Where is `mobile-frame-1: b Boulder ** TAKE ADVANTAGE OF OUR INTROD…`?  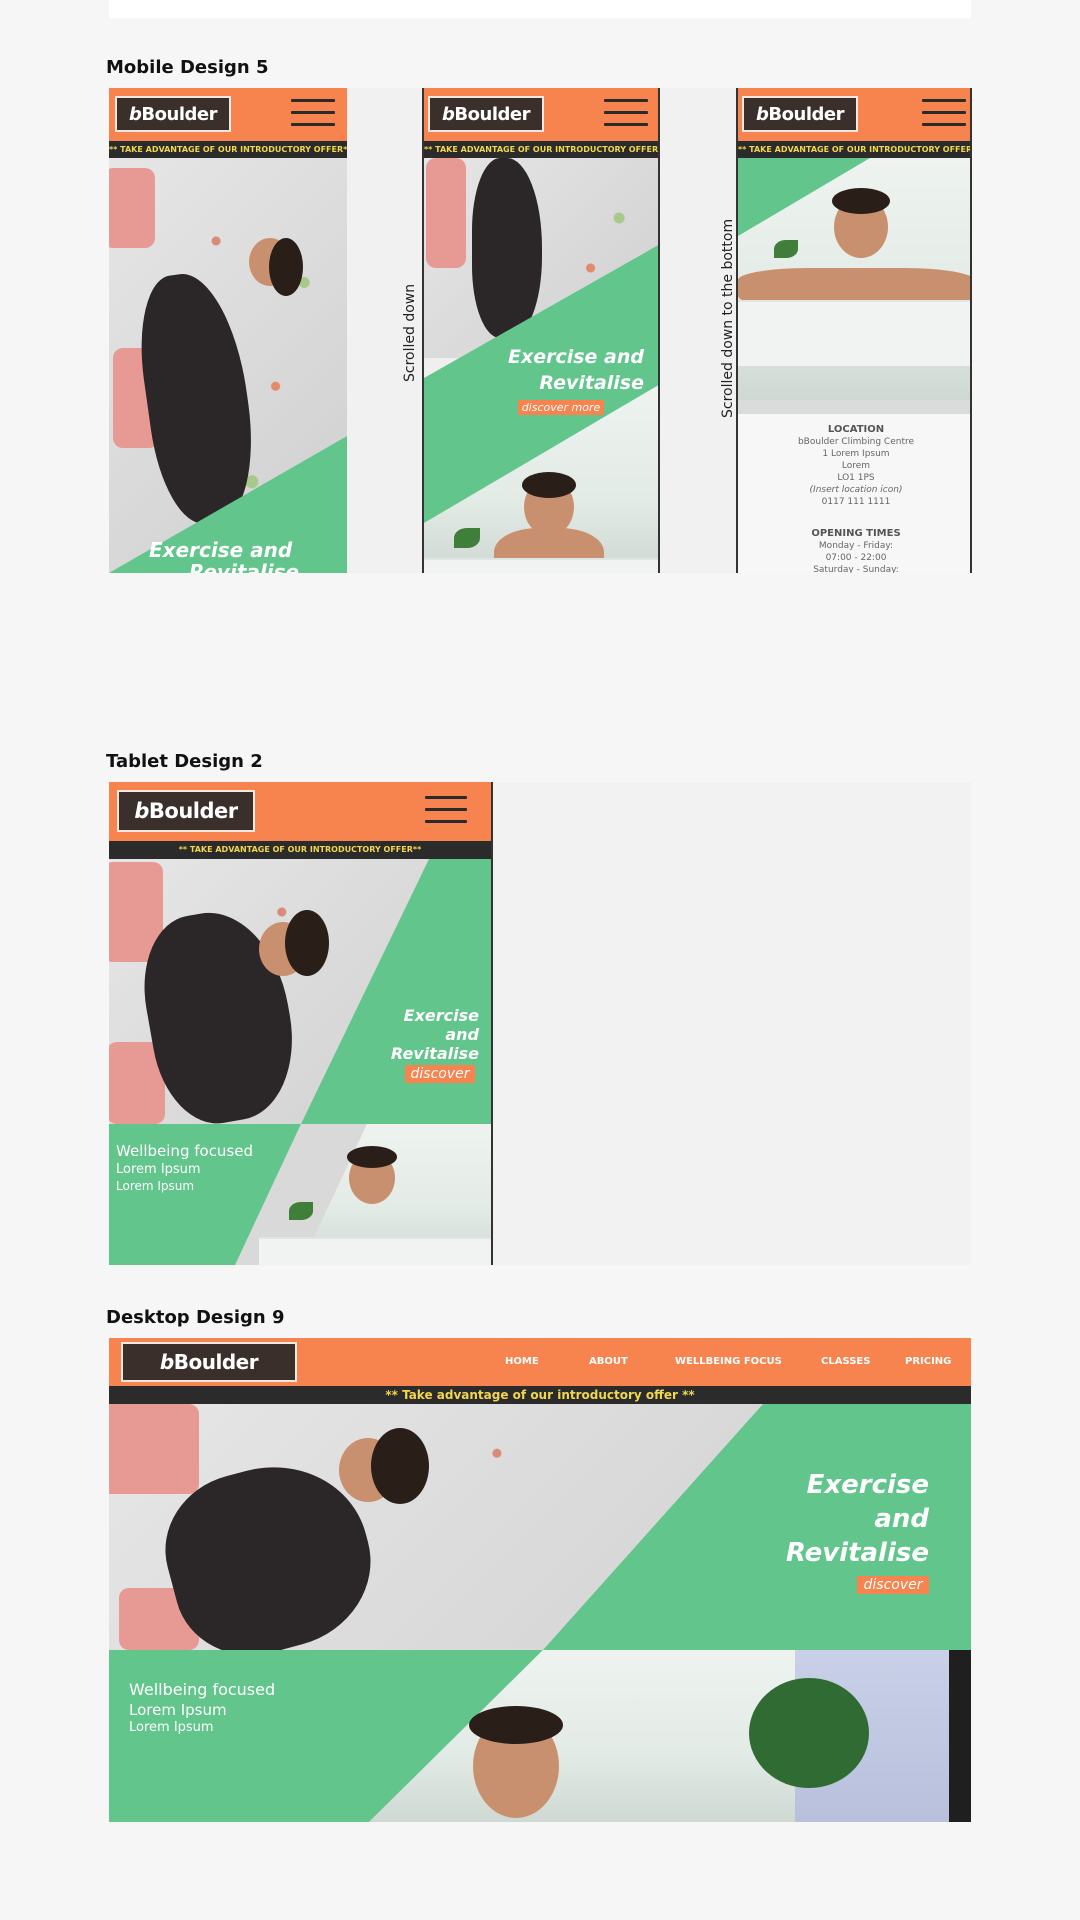 mobile-frame-1: b Boulder ** TAKE ADVANTAGE OF OUR INTROD… is located at coordinates (228, 330).